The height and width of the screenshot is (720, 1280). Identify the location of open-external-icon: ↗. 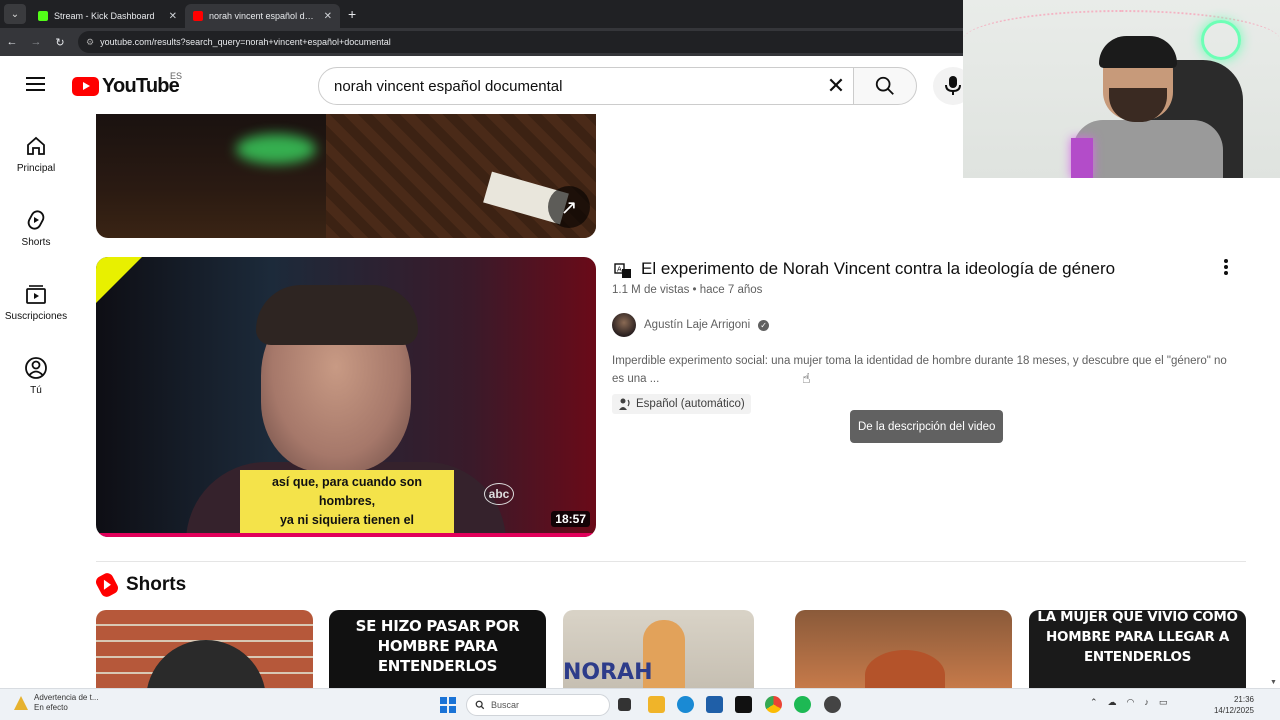
(569, 207).